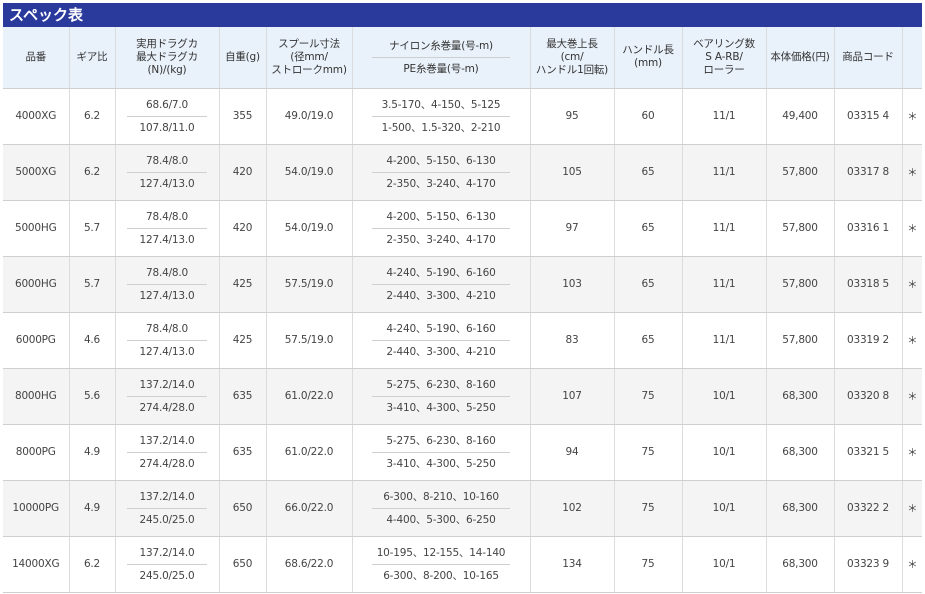  I want to click on cell-code: 03319 2, so click(868, 340).